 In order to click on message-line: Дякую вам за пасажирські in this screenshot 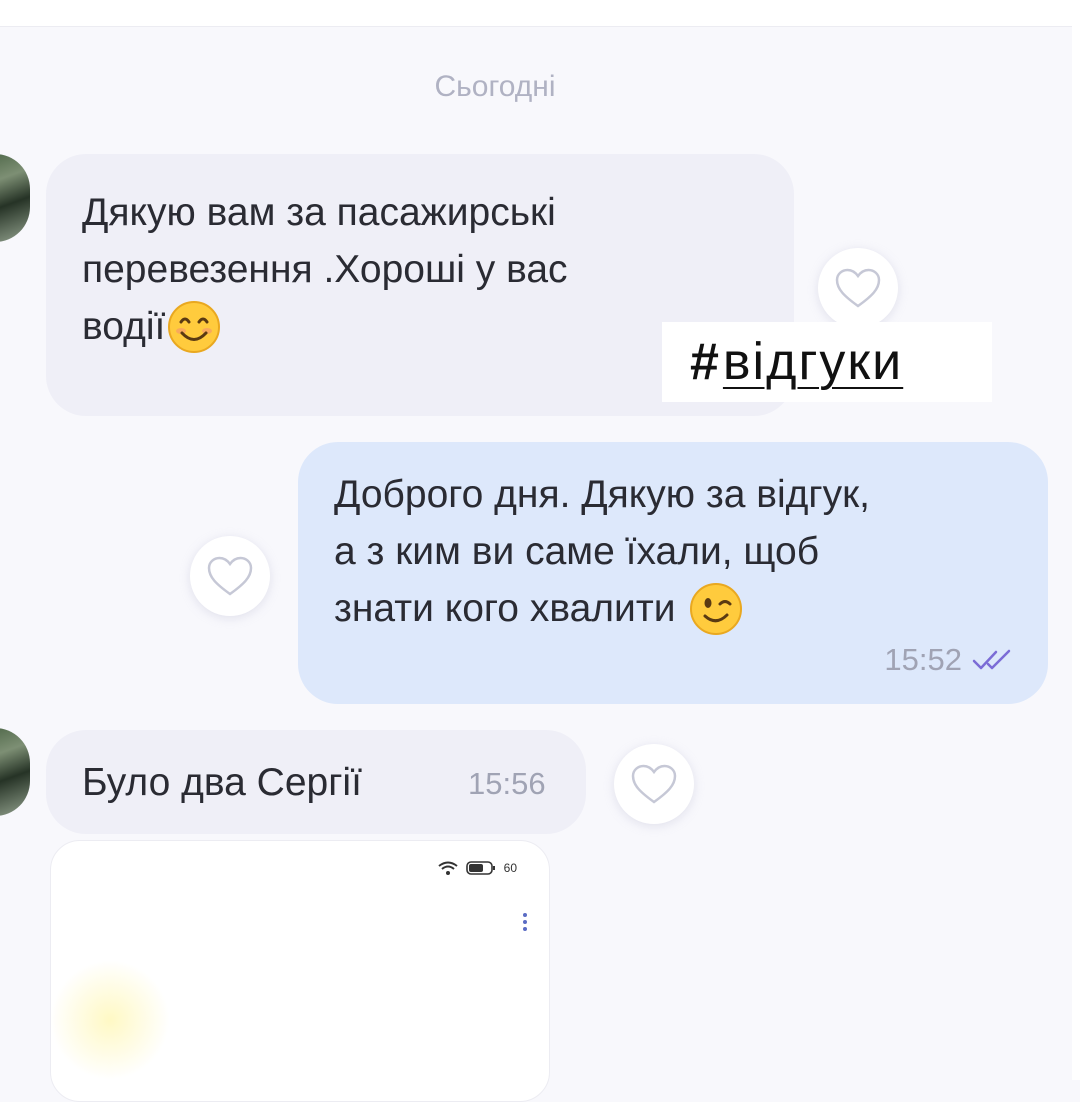, I will do `click(319, 212)`.